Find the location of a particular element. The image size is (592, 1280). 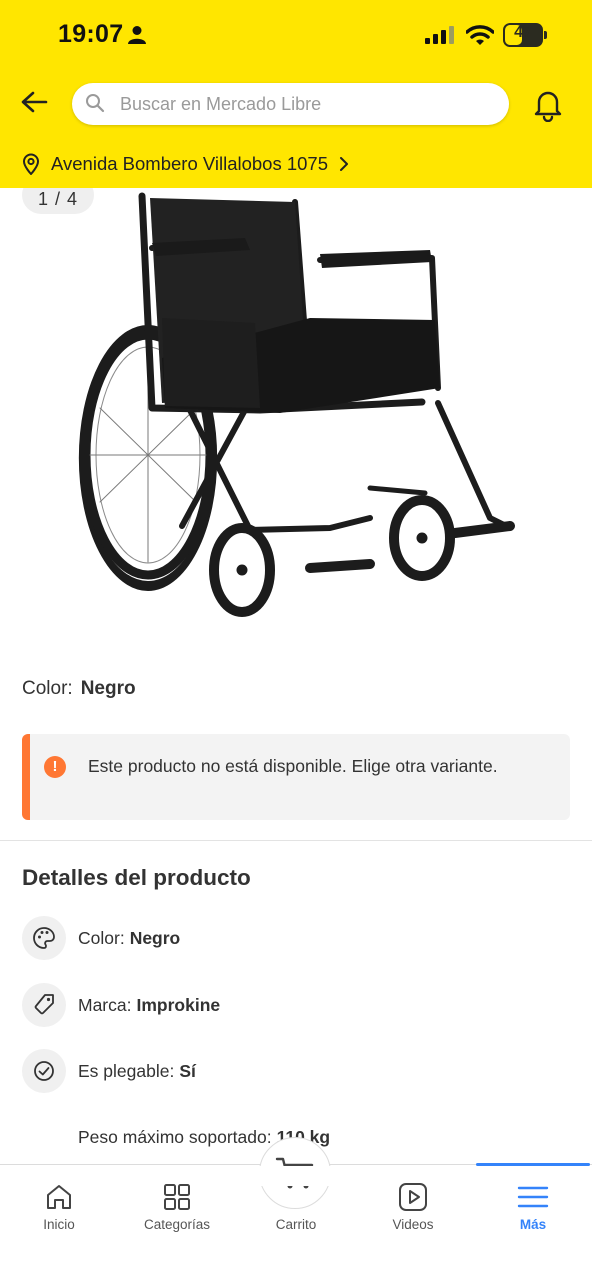

spec-foldable: Es plegable: Sí is located at coordinates (109, 1071).